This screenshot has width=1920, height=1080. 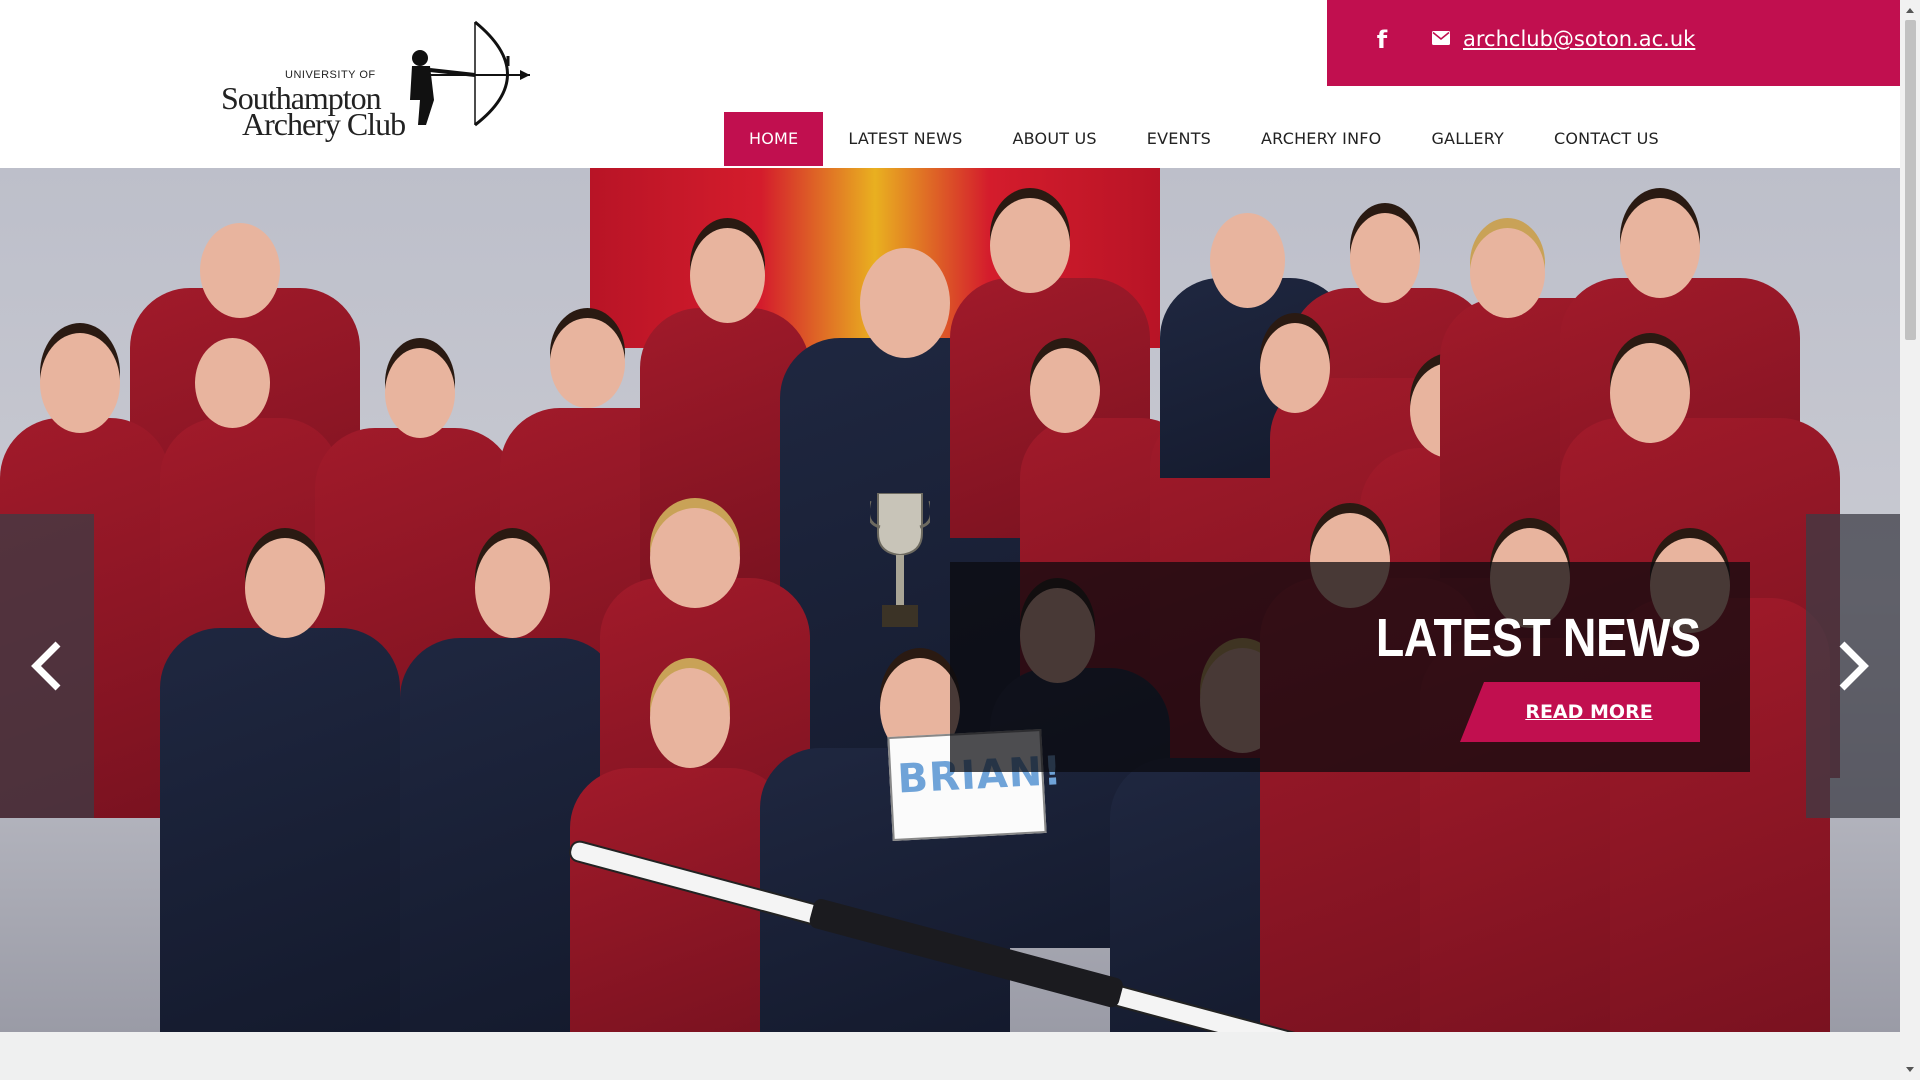 What do you see at coordinates (1054, 139) in the screenshot?
I see `nav-item-about-us: ABOUT US` at bounding box center [1054, 139].